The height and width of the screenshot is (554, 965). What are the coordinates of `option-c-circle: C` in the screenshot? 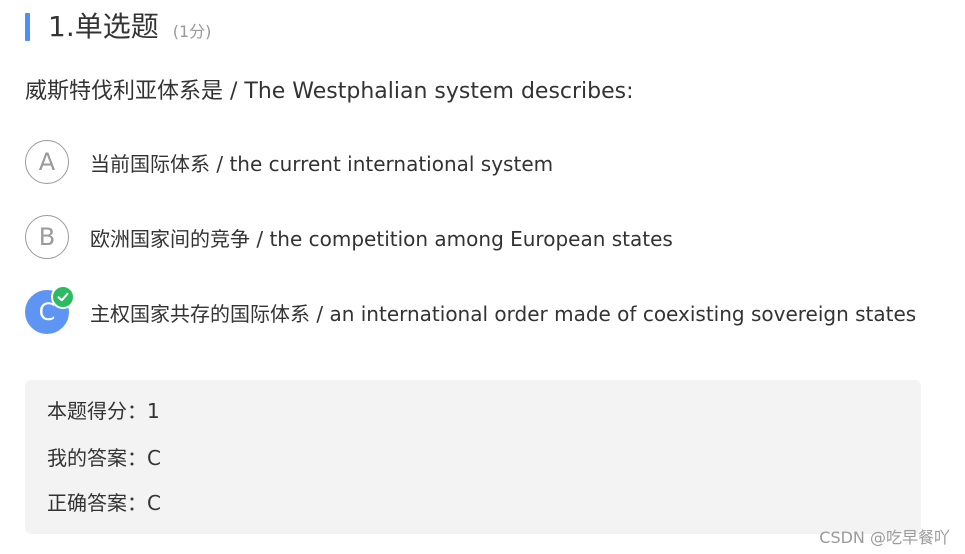 It's located at (50, 309).